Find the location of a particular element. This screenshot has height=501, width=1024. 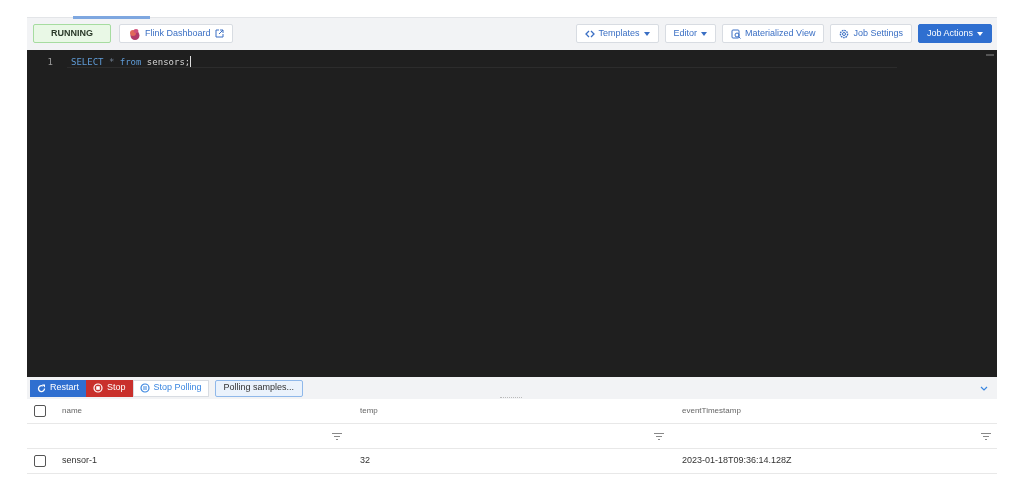

table-cell: 2023-01-18T09:36:14.128Z is located at coordinates (737, 461).